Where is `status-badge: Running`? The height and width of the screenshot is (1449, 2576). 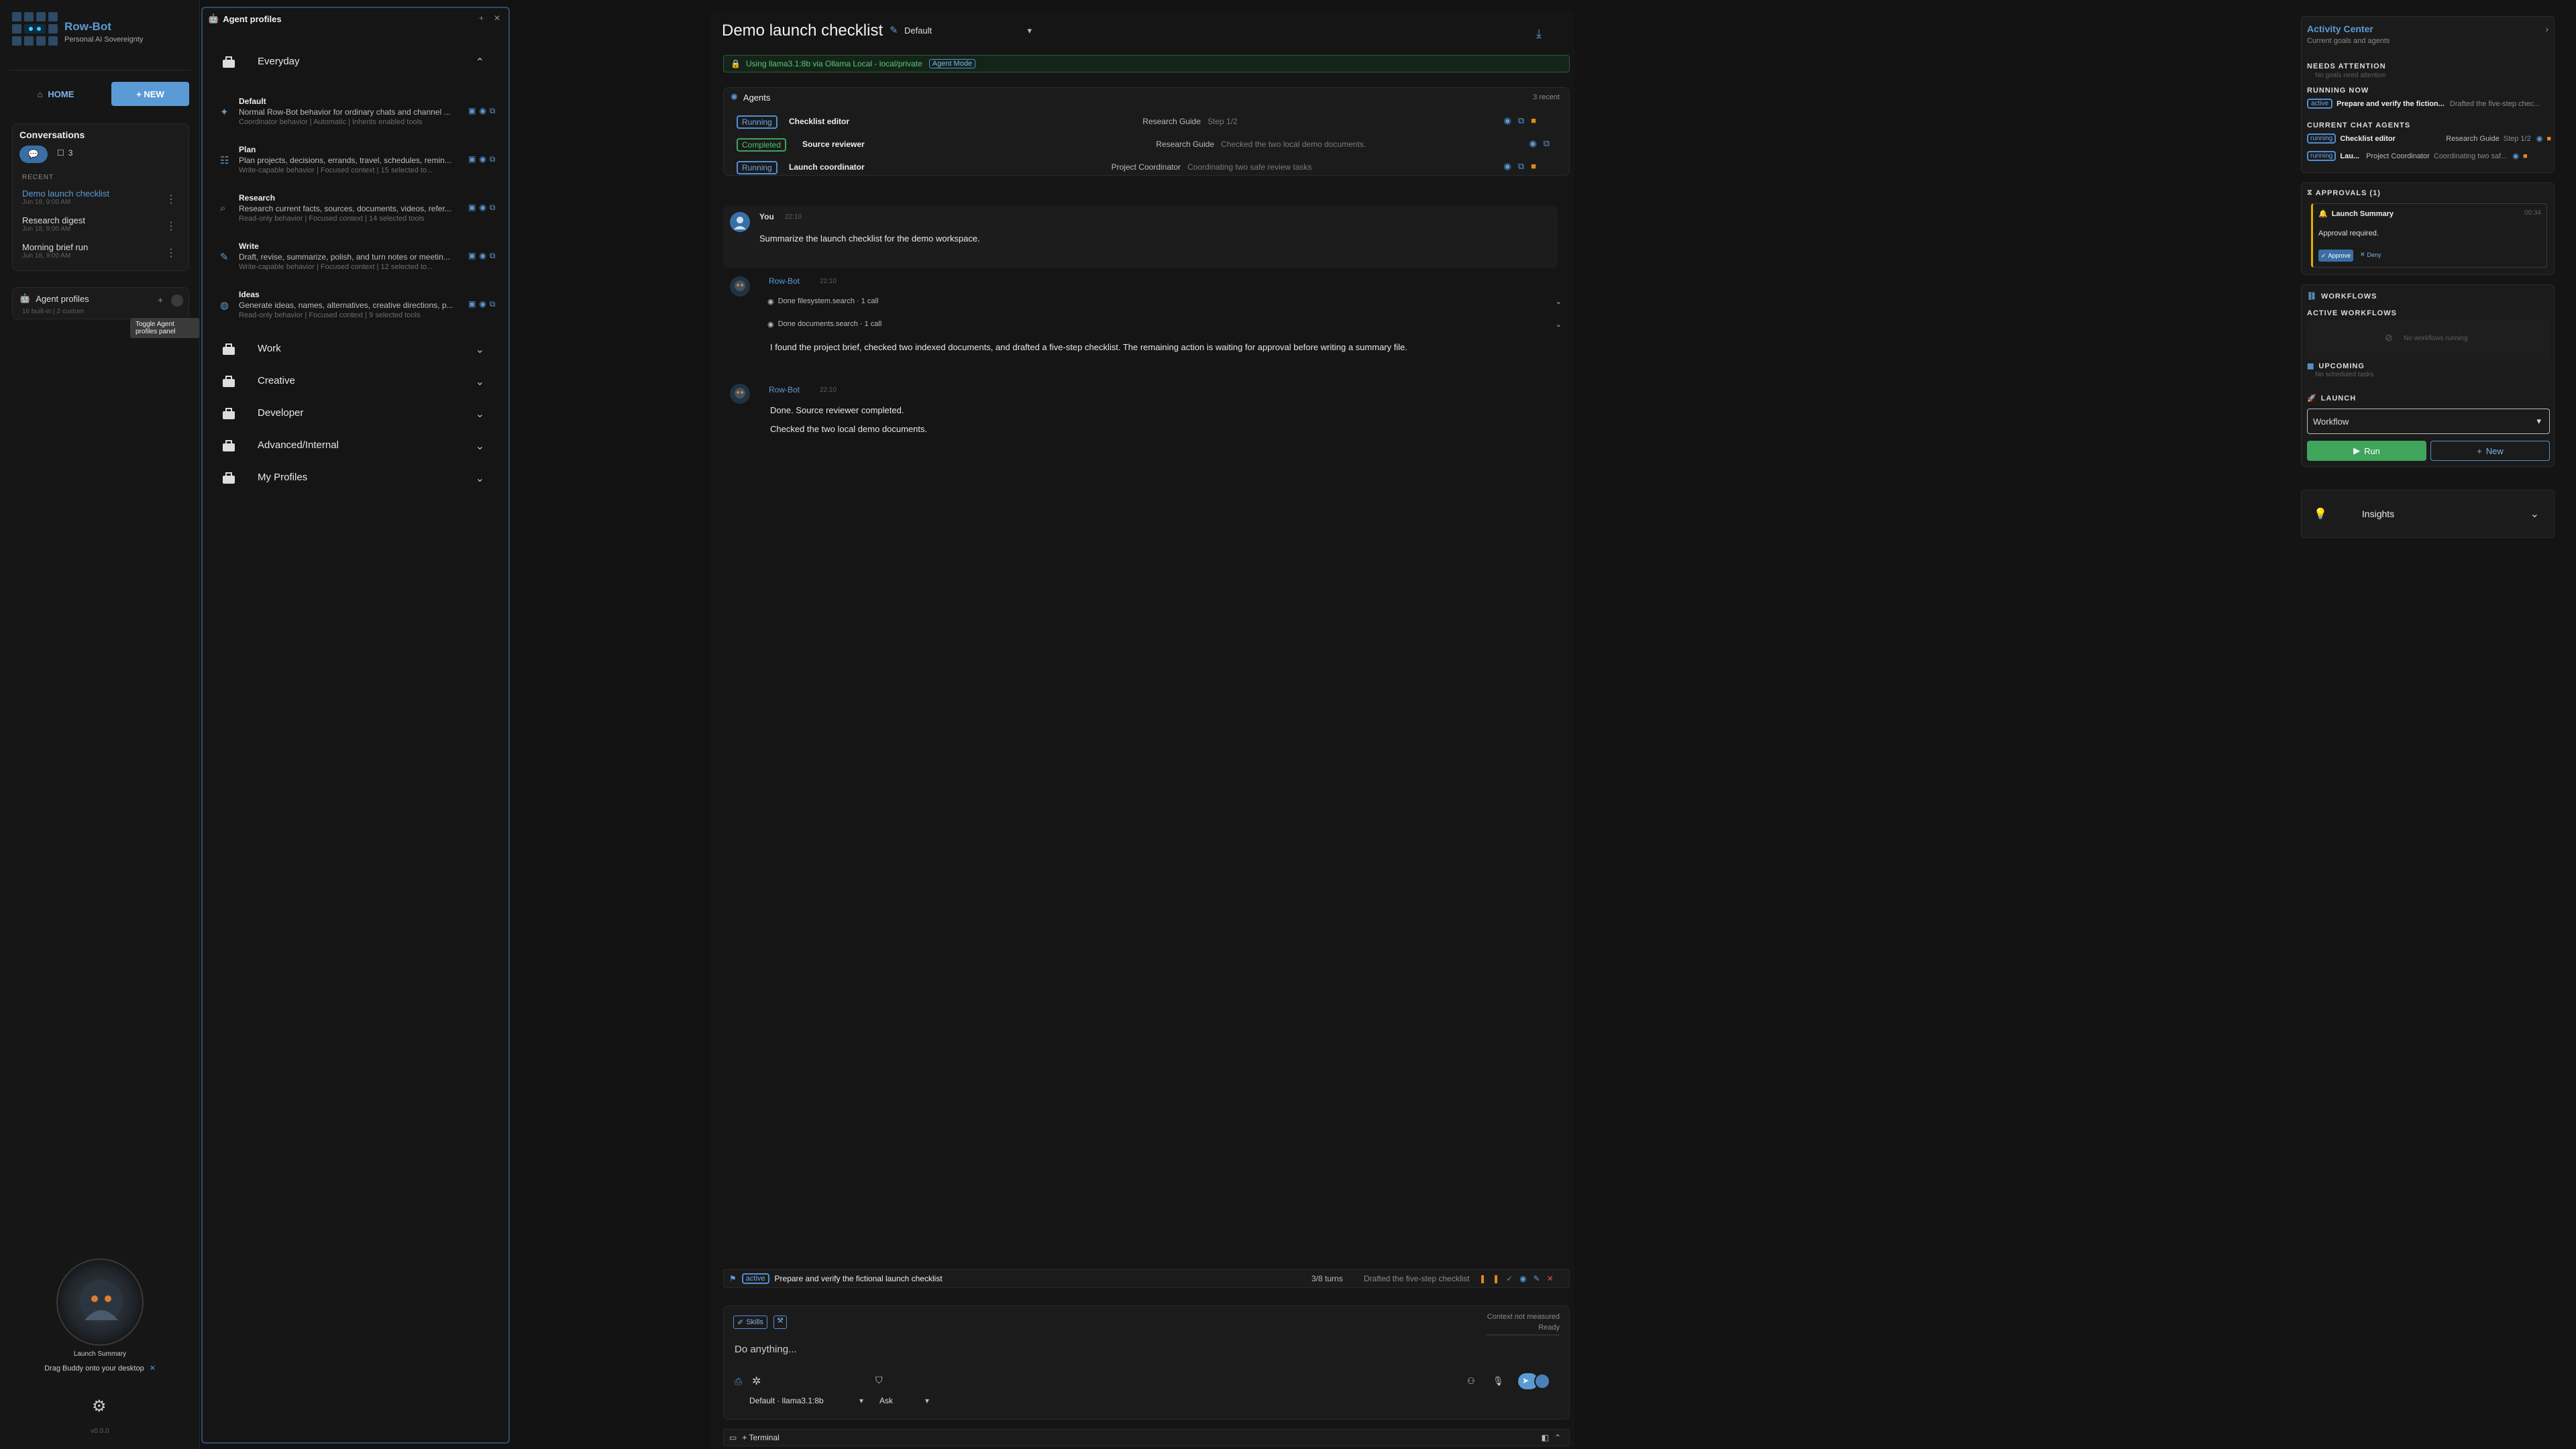
status-badge: Running is located at coordinates (757, 122).